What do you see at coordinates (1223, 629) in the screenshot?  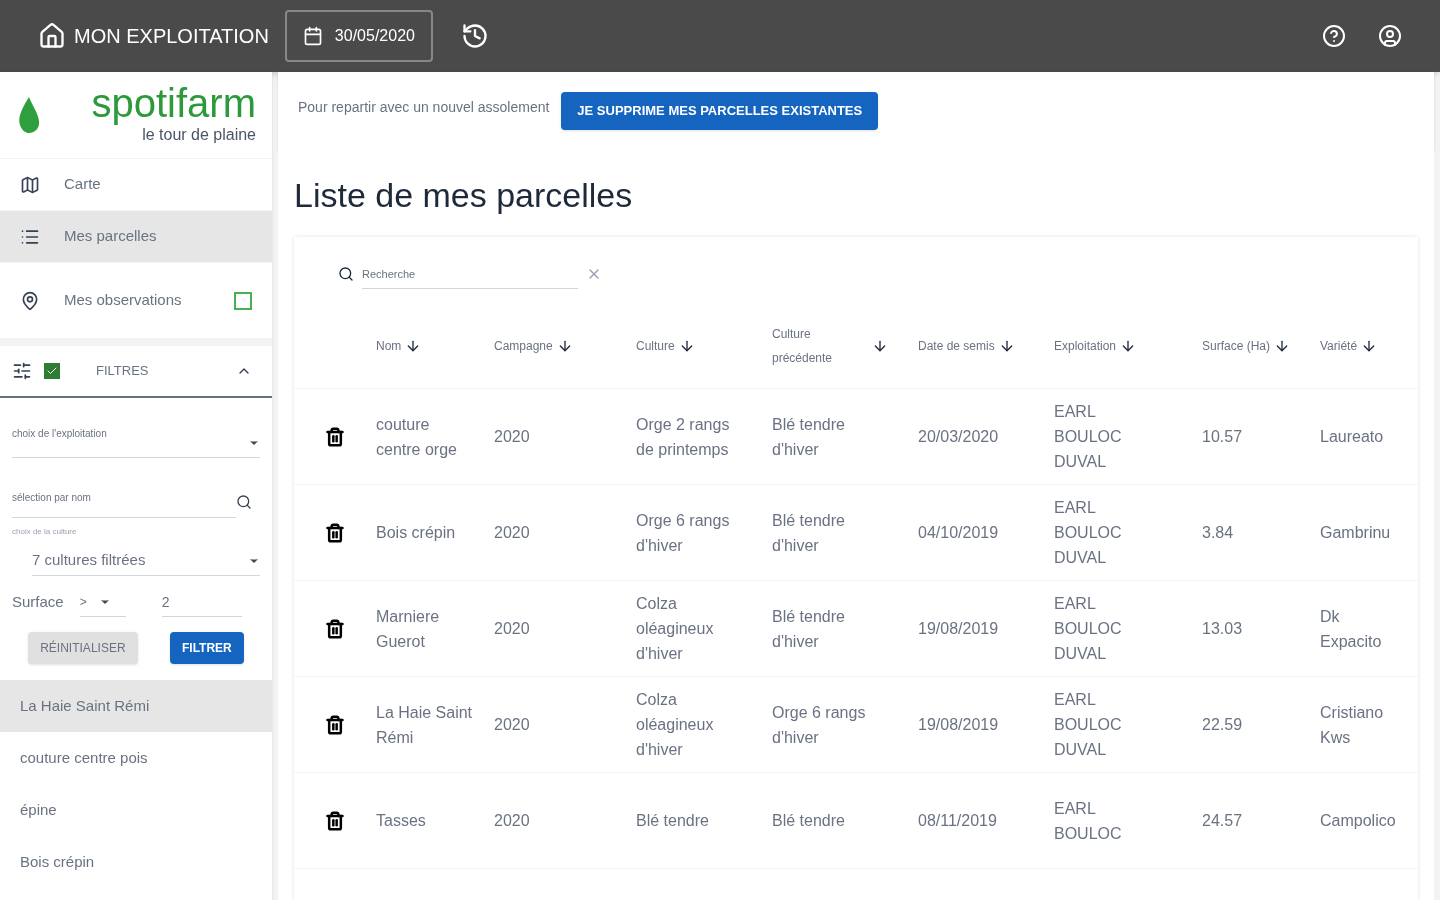 I see `table-cell-text: 13.03` at bounding box center [1223, 629].